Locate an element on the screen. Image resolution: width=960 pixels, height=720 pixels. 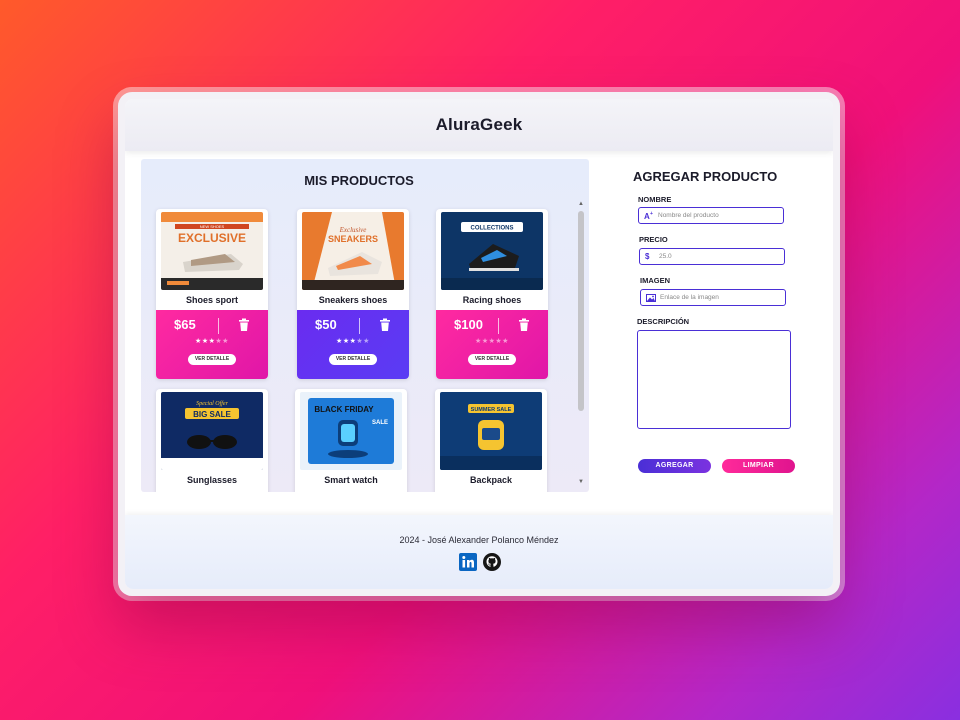
product-image: SUMMER SALE is located at coordinates (491, 431).